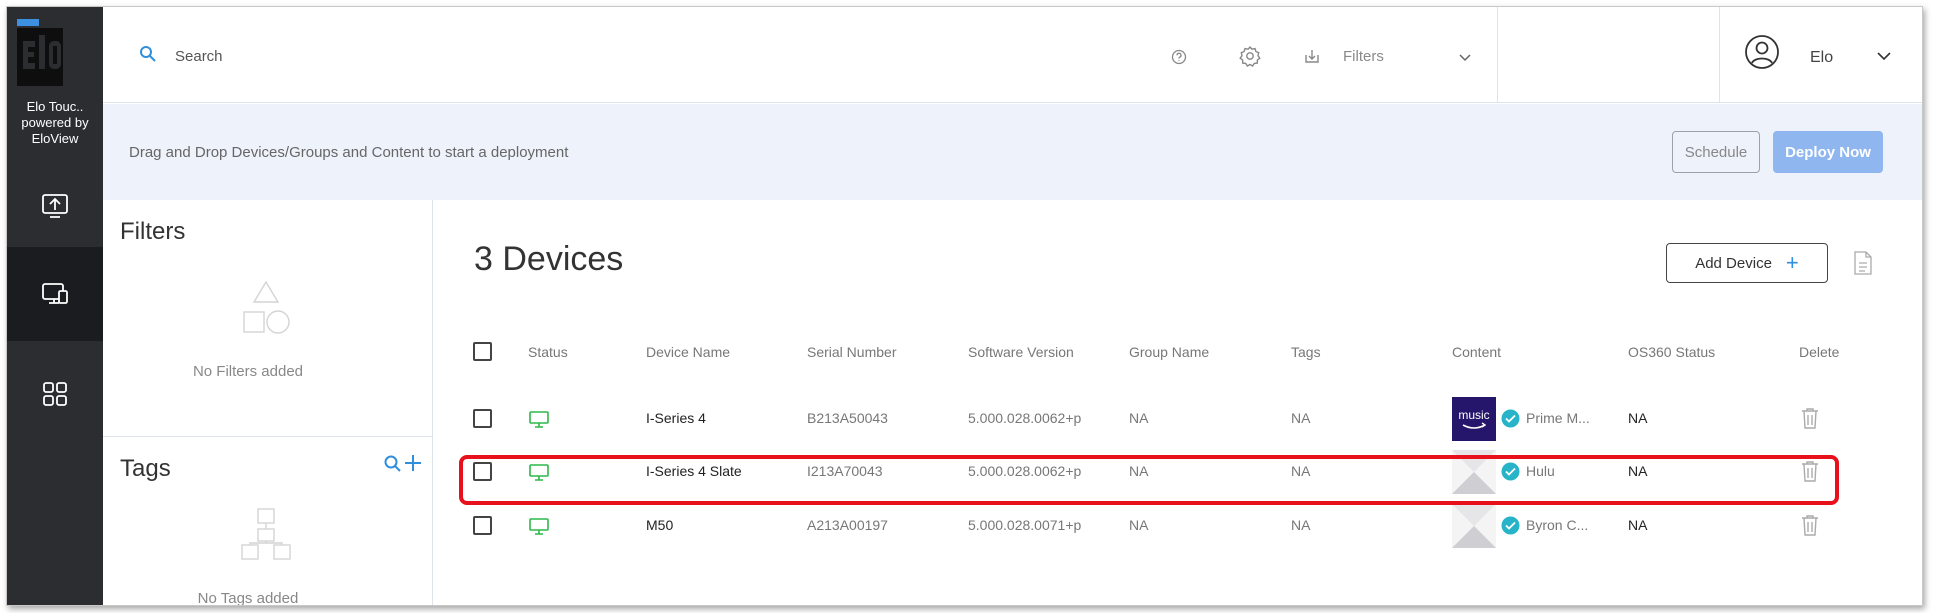  What do you see at coordinates (1828, 152) in the screenshot?
I see `deploy-now-button: Deploy Now` at bounding box center [1828, 152].